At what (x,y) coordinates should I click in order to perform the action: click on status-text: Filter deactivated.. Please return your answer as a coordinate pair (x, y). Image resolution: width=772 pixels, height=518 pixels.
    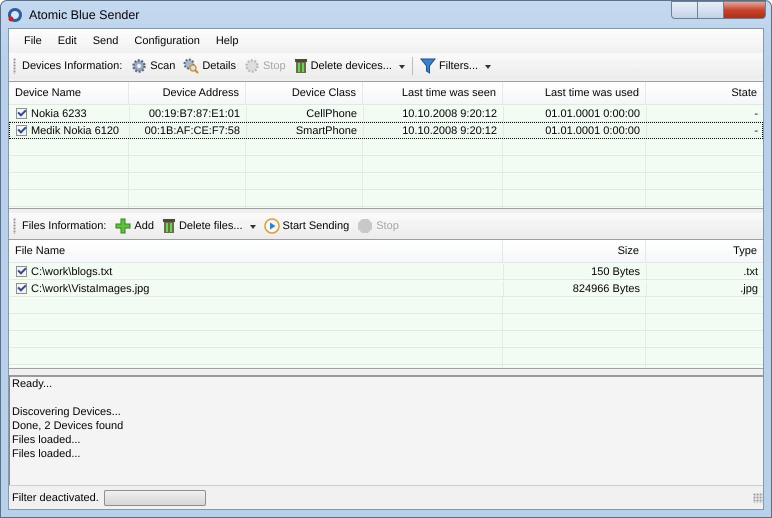
    Looking at the image, I should click on (55, 498).